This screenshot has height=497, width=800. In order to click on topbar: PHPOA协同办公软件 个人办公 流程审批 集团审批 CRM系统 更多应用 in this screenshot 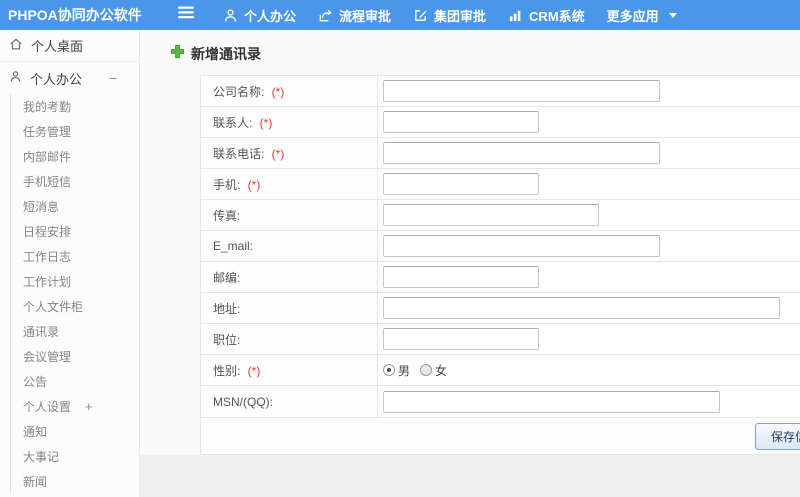, I will do `click(400, 15)`.